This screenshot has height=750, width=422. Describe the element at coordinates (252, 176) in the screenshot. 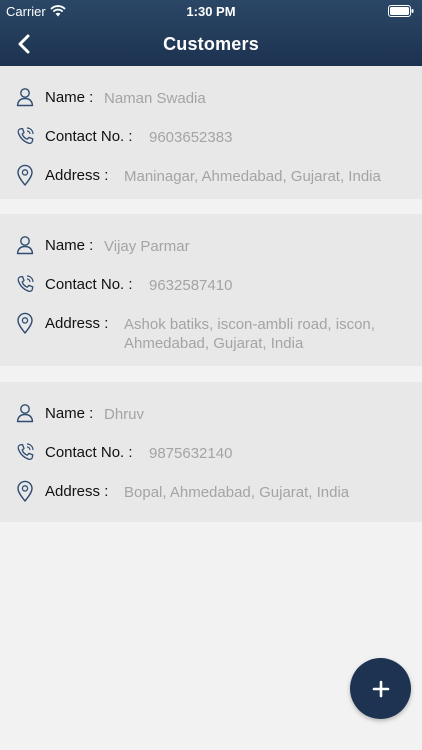

I see `customer-address: Maninagar, Ahmedabad, Gujarat, India` at that location.